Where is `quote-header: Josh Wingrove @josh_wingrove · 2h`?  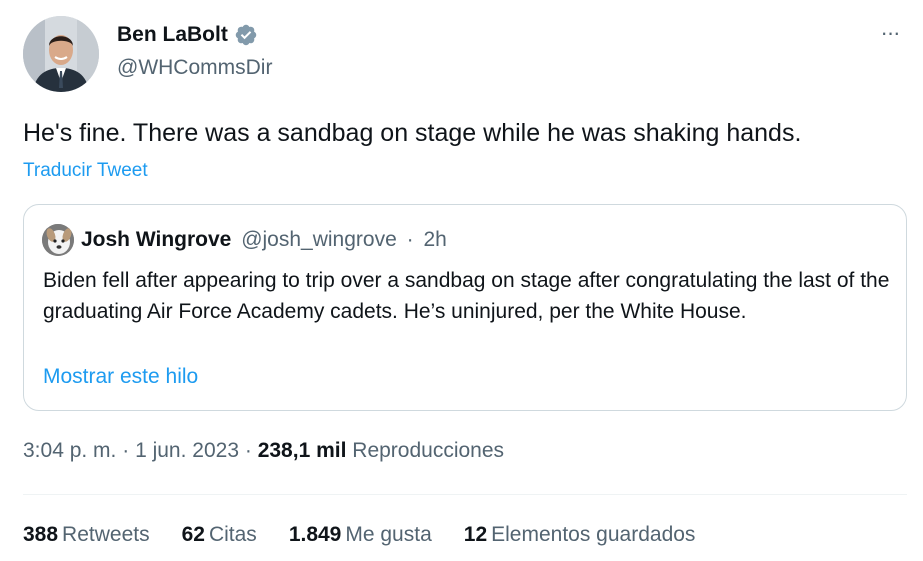 quote-header: Josh Wingrove @josh_wingrove · 2h is located at coordinates (264, 240).